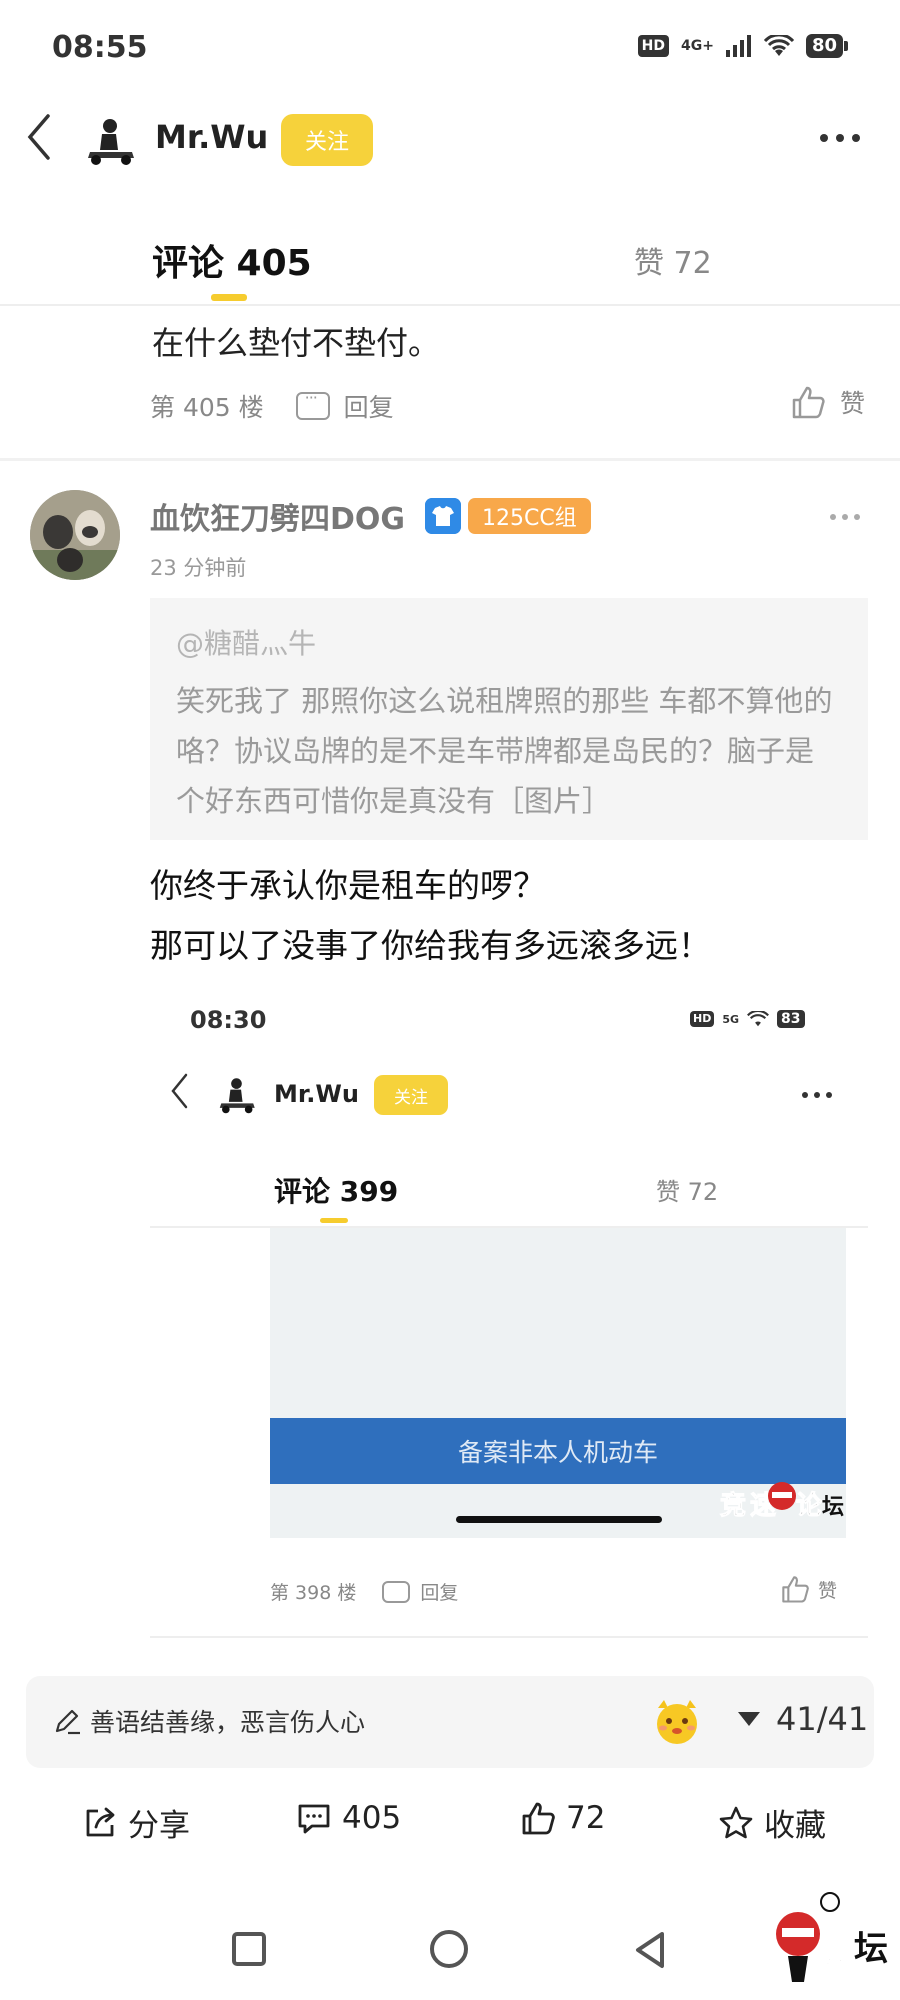 This screenshot has width=900, height=2000. Describe the element at coordinates (100, 1821) in the screenshot. I see `share-icon` at that location.